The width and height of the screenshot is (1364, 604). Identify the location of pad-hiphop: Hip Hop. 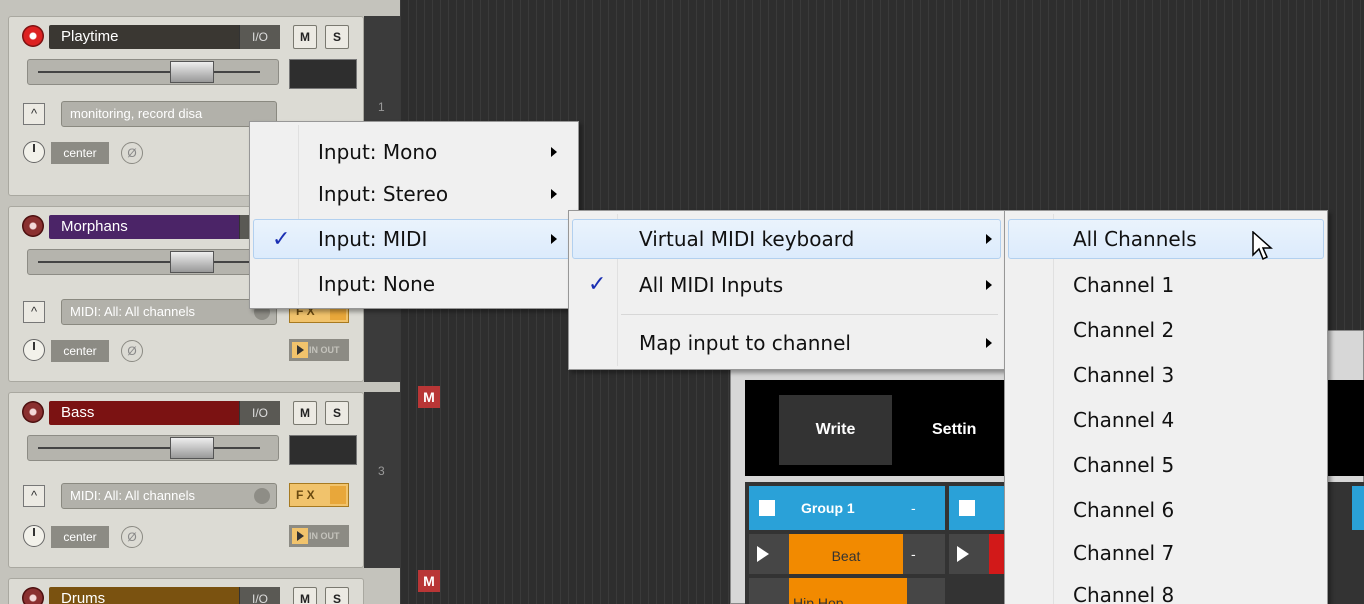
(848, 591).